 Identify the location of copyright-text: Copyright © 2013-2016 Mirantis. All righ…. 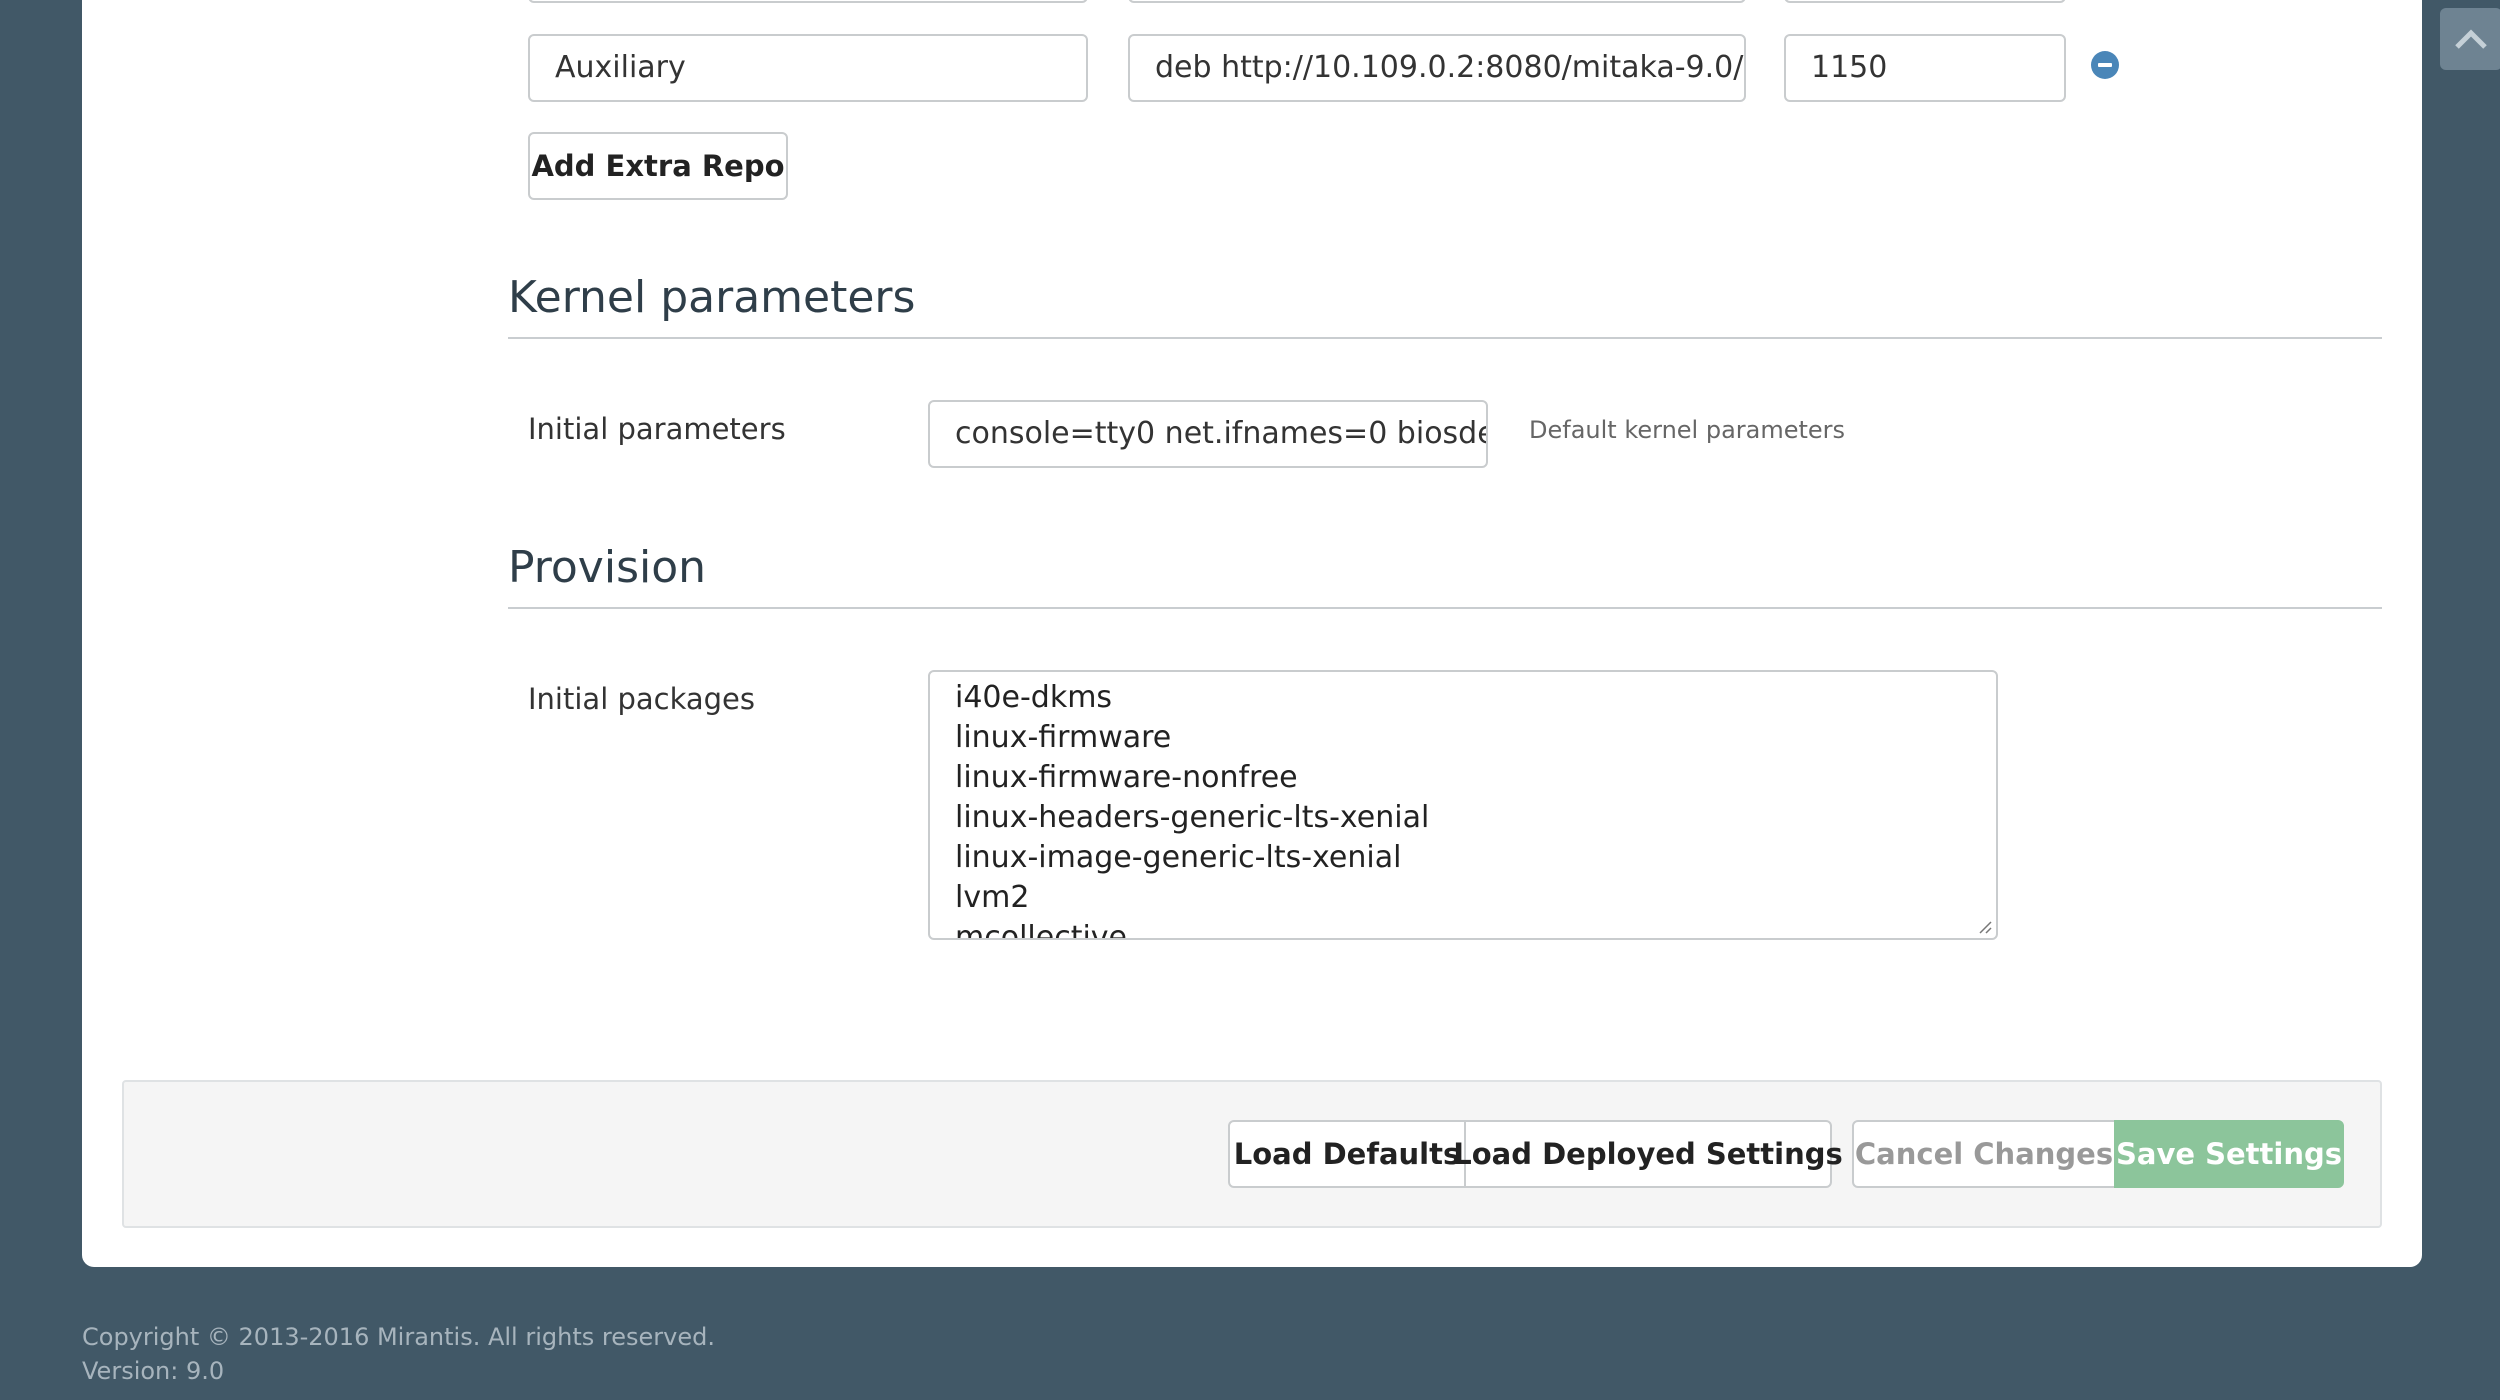
(398, 1337).